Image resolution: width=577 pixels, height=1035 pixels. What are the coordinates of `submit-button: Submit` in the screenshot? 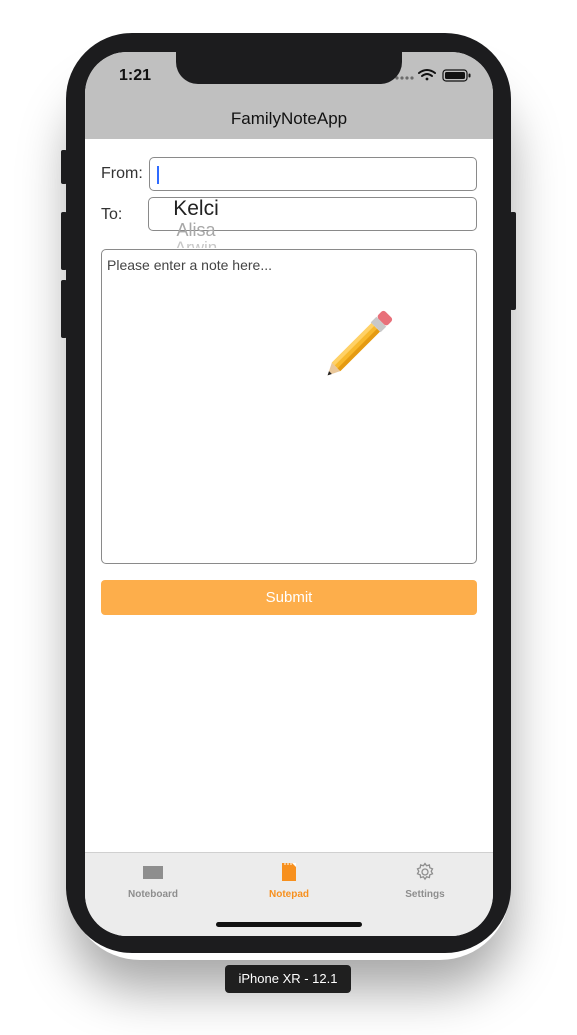 It's located at (289, 597).